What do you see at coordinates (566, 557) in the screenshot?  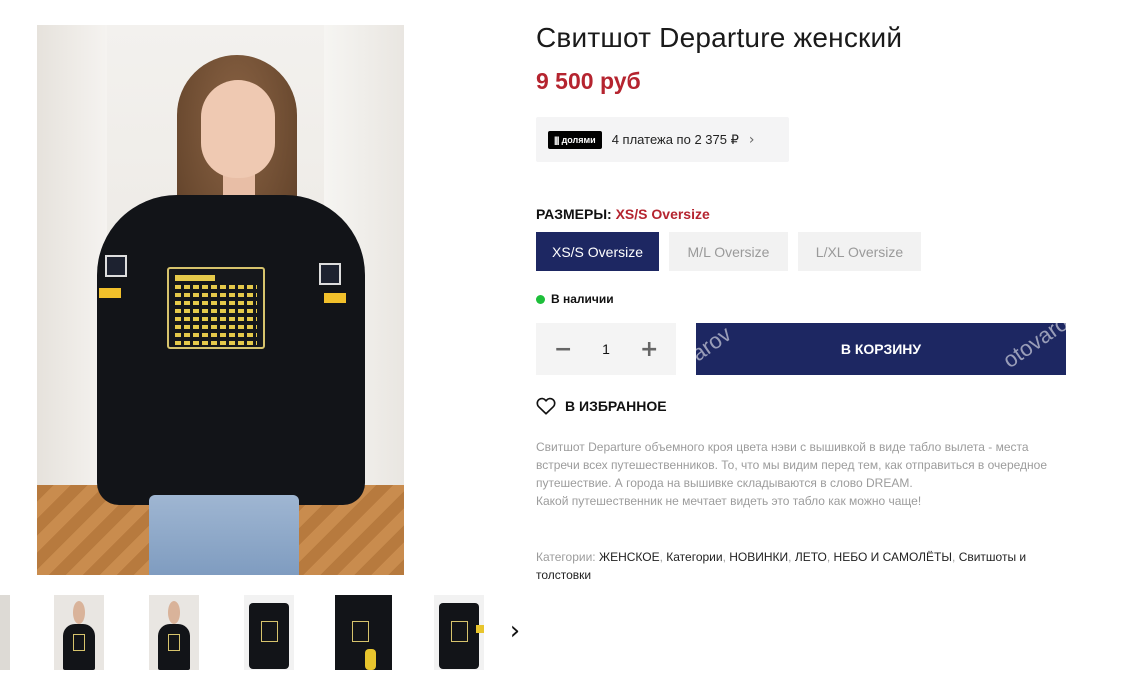 I see `categories-label: Категории:` at bounding box center [566, 557].